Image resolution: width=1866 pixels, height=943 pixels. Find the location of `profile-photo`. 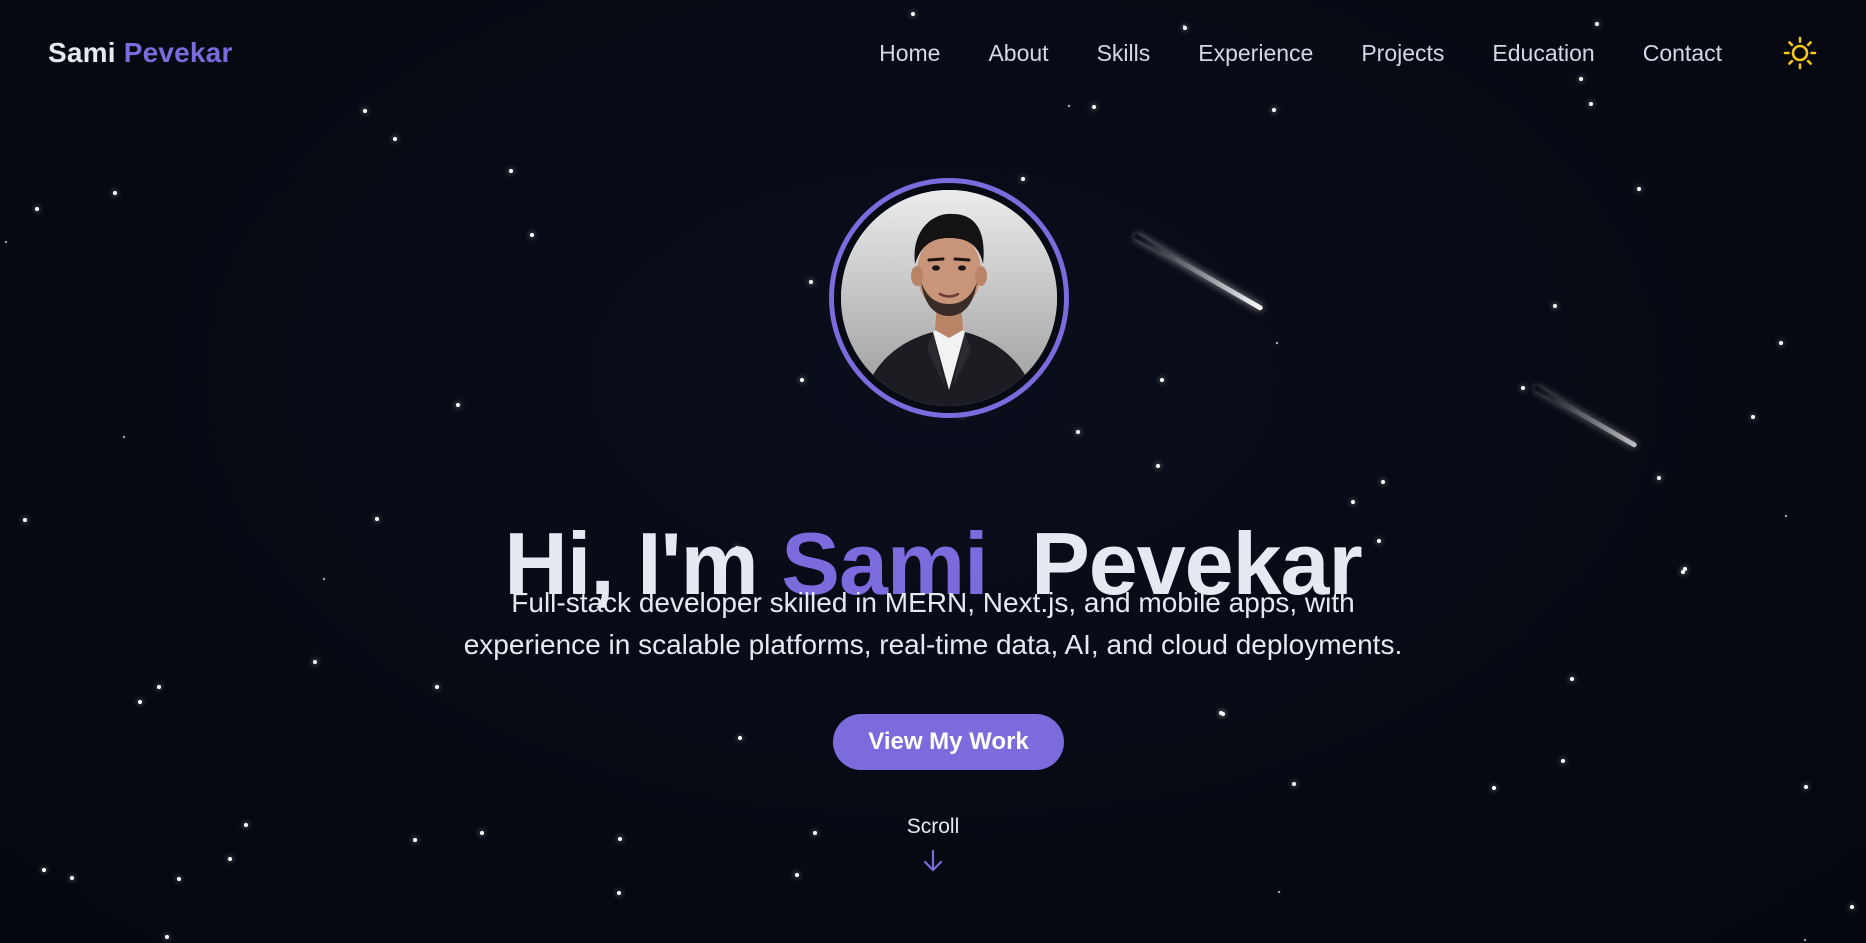

profile-photo is located at coordinates (949, 298).